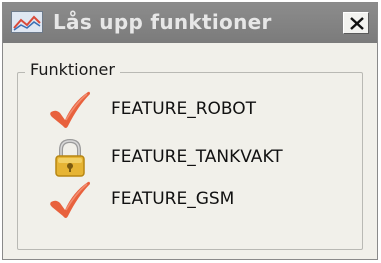  I want to click on dialog-title: Lås upp funktioner, so click(162, 22).